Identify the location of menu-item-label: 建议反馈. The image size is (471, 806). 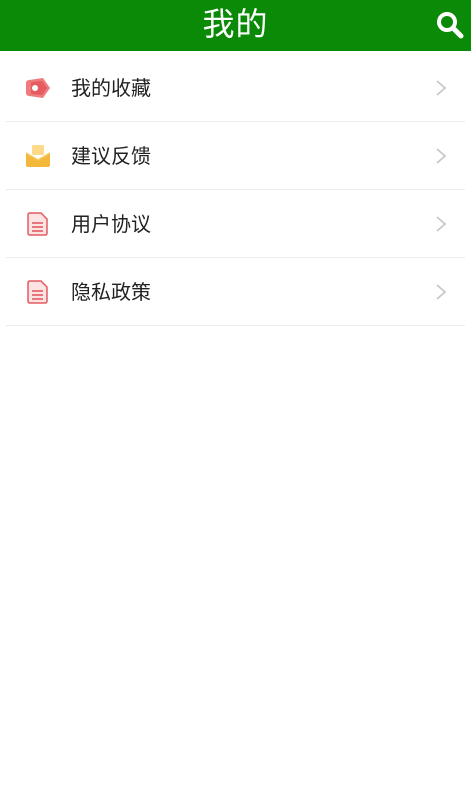
(111, 156).